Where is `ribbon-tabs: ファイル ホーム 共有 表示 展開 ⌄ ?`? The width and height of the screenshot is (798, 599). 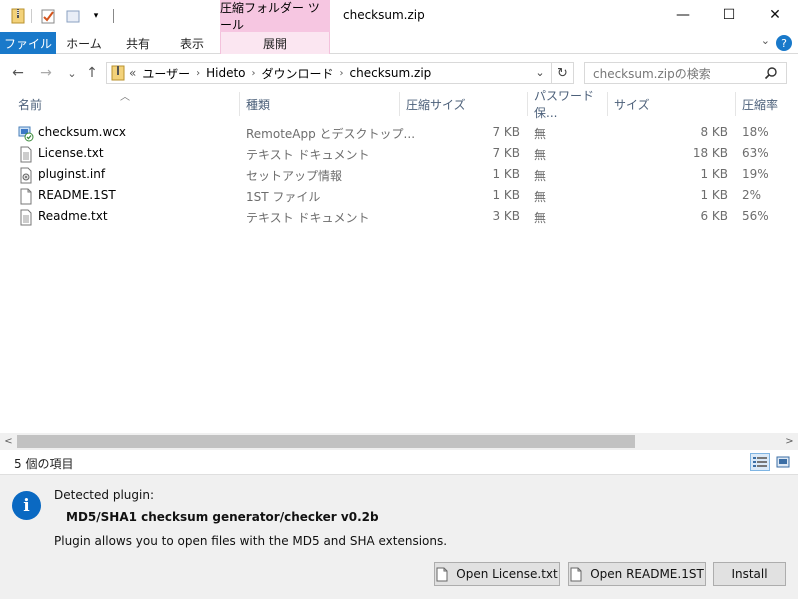
ribbon-tabs: ファイル ホーム 共有 表示 展開 ⌄ ? is located at coordinates (399, 43).